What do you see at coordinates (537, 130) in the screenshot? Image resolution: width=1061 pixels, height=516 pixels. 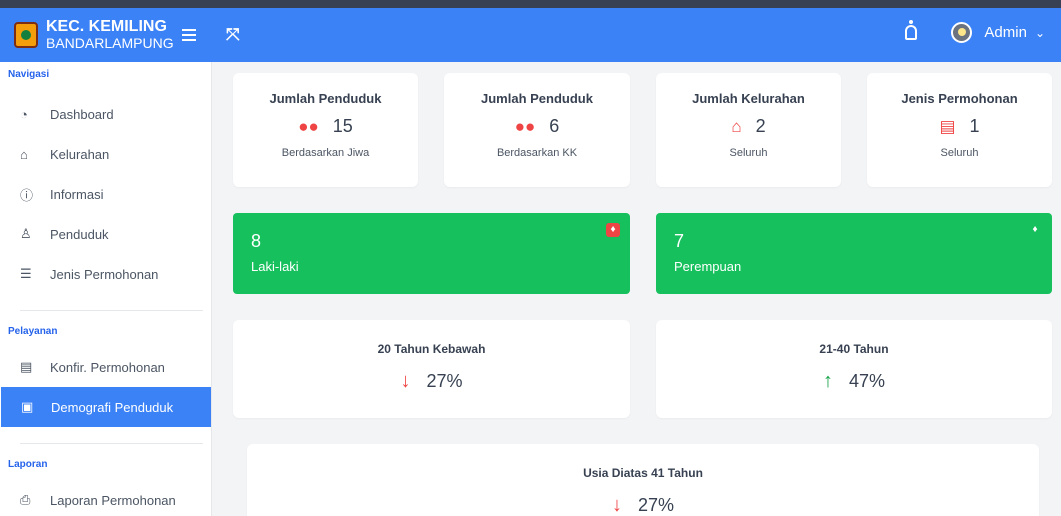 I see `stat-card-kk: Jumlah Penduduk ●● 6 Berdasarkan KK` at bounding box center [537, 130].